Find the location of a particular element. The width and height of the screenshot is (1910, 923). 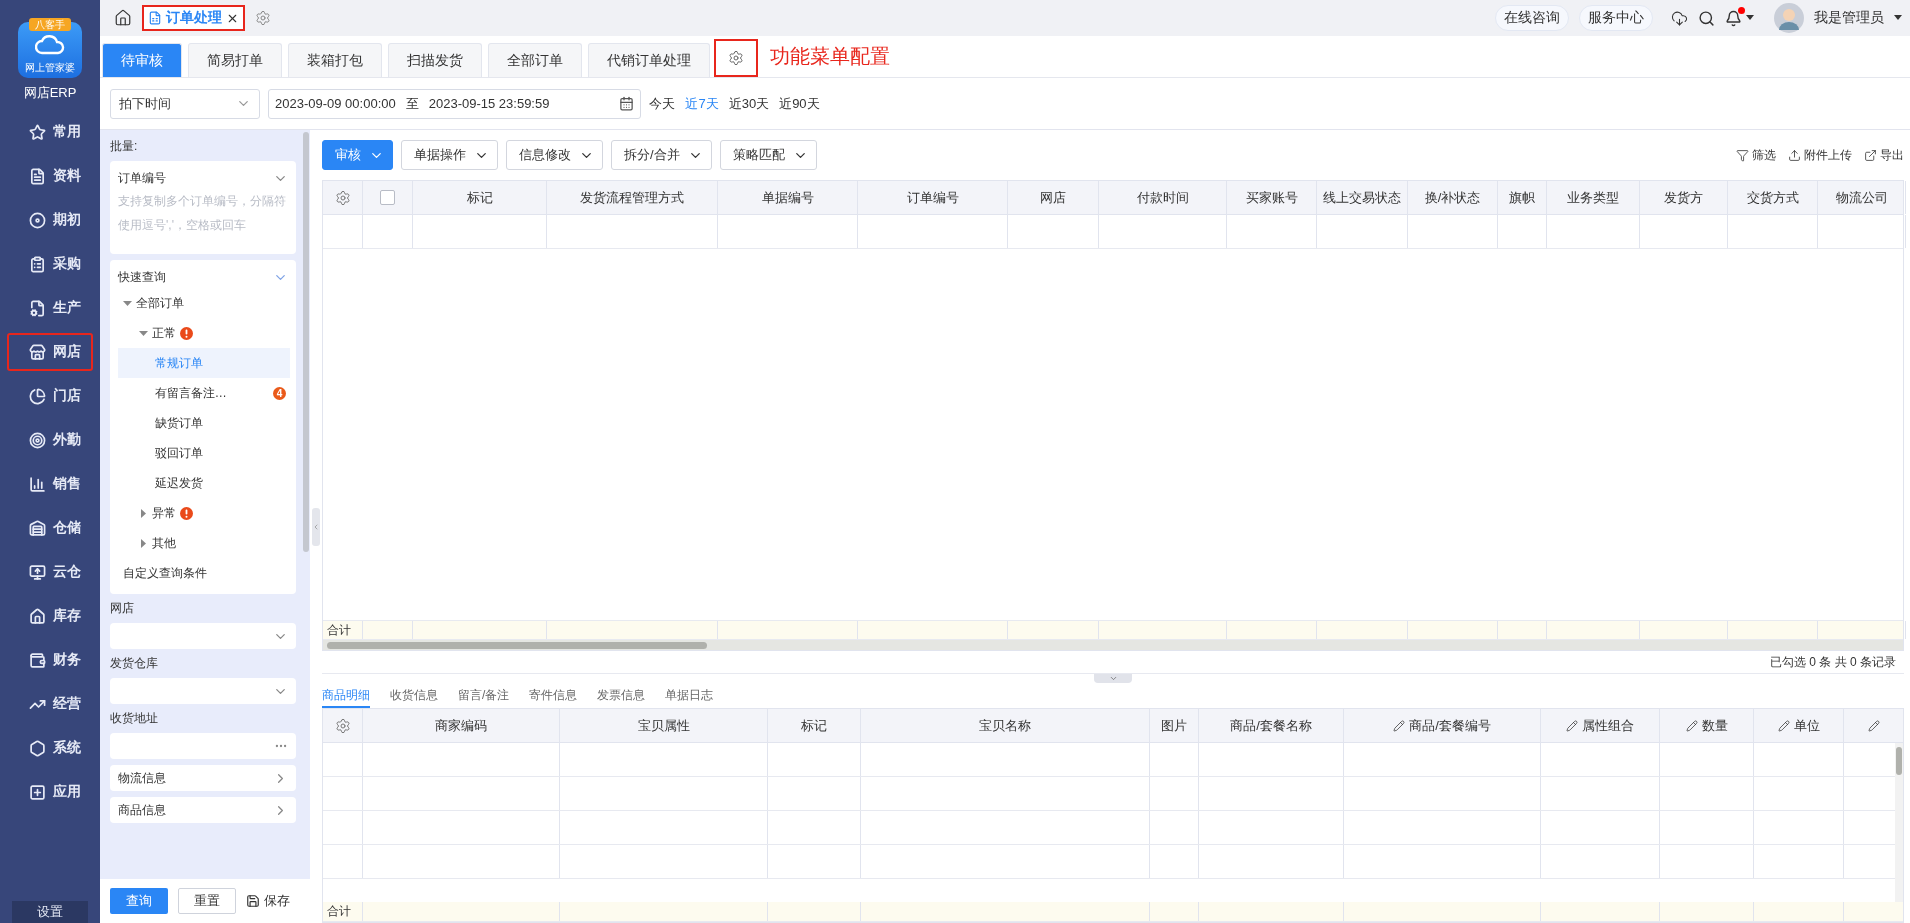

header-button: 在线咨询 is located at coordinates (1532, 18).